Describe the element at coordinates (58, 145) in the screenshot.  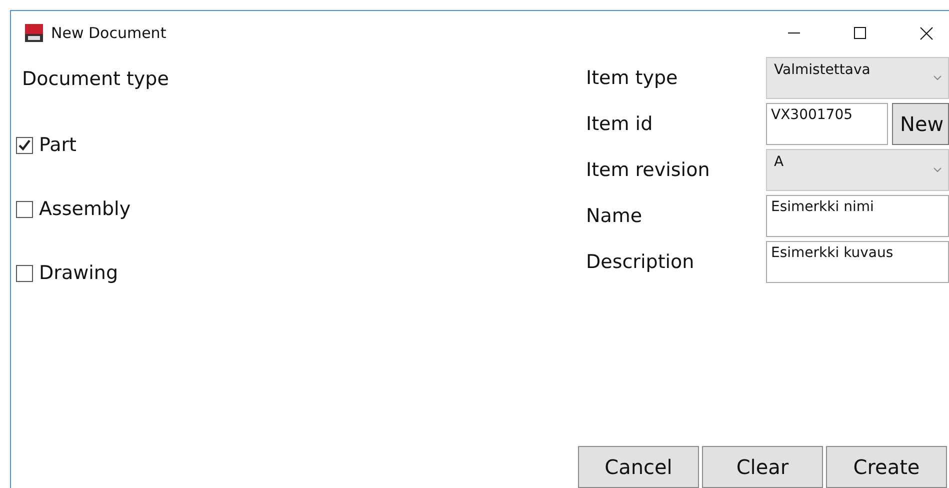
I see `checkbox-label: Part` at that location.